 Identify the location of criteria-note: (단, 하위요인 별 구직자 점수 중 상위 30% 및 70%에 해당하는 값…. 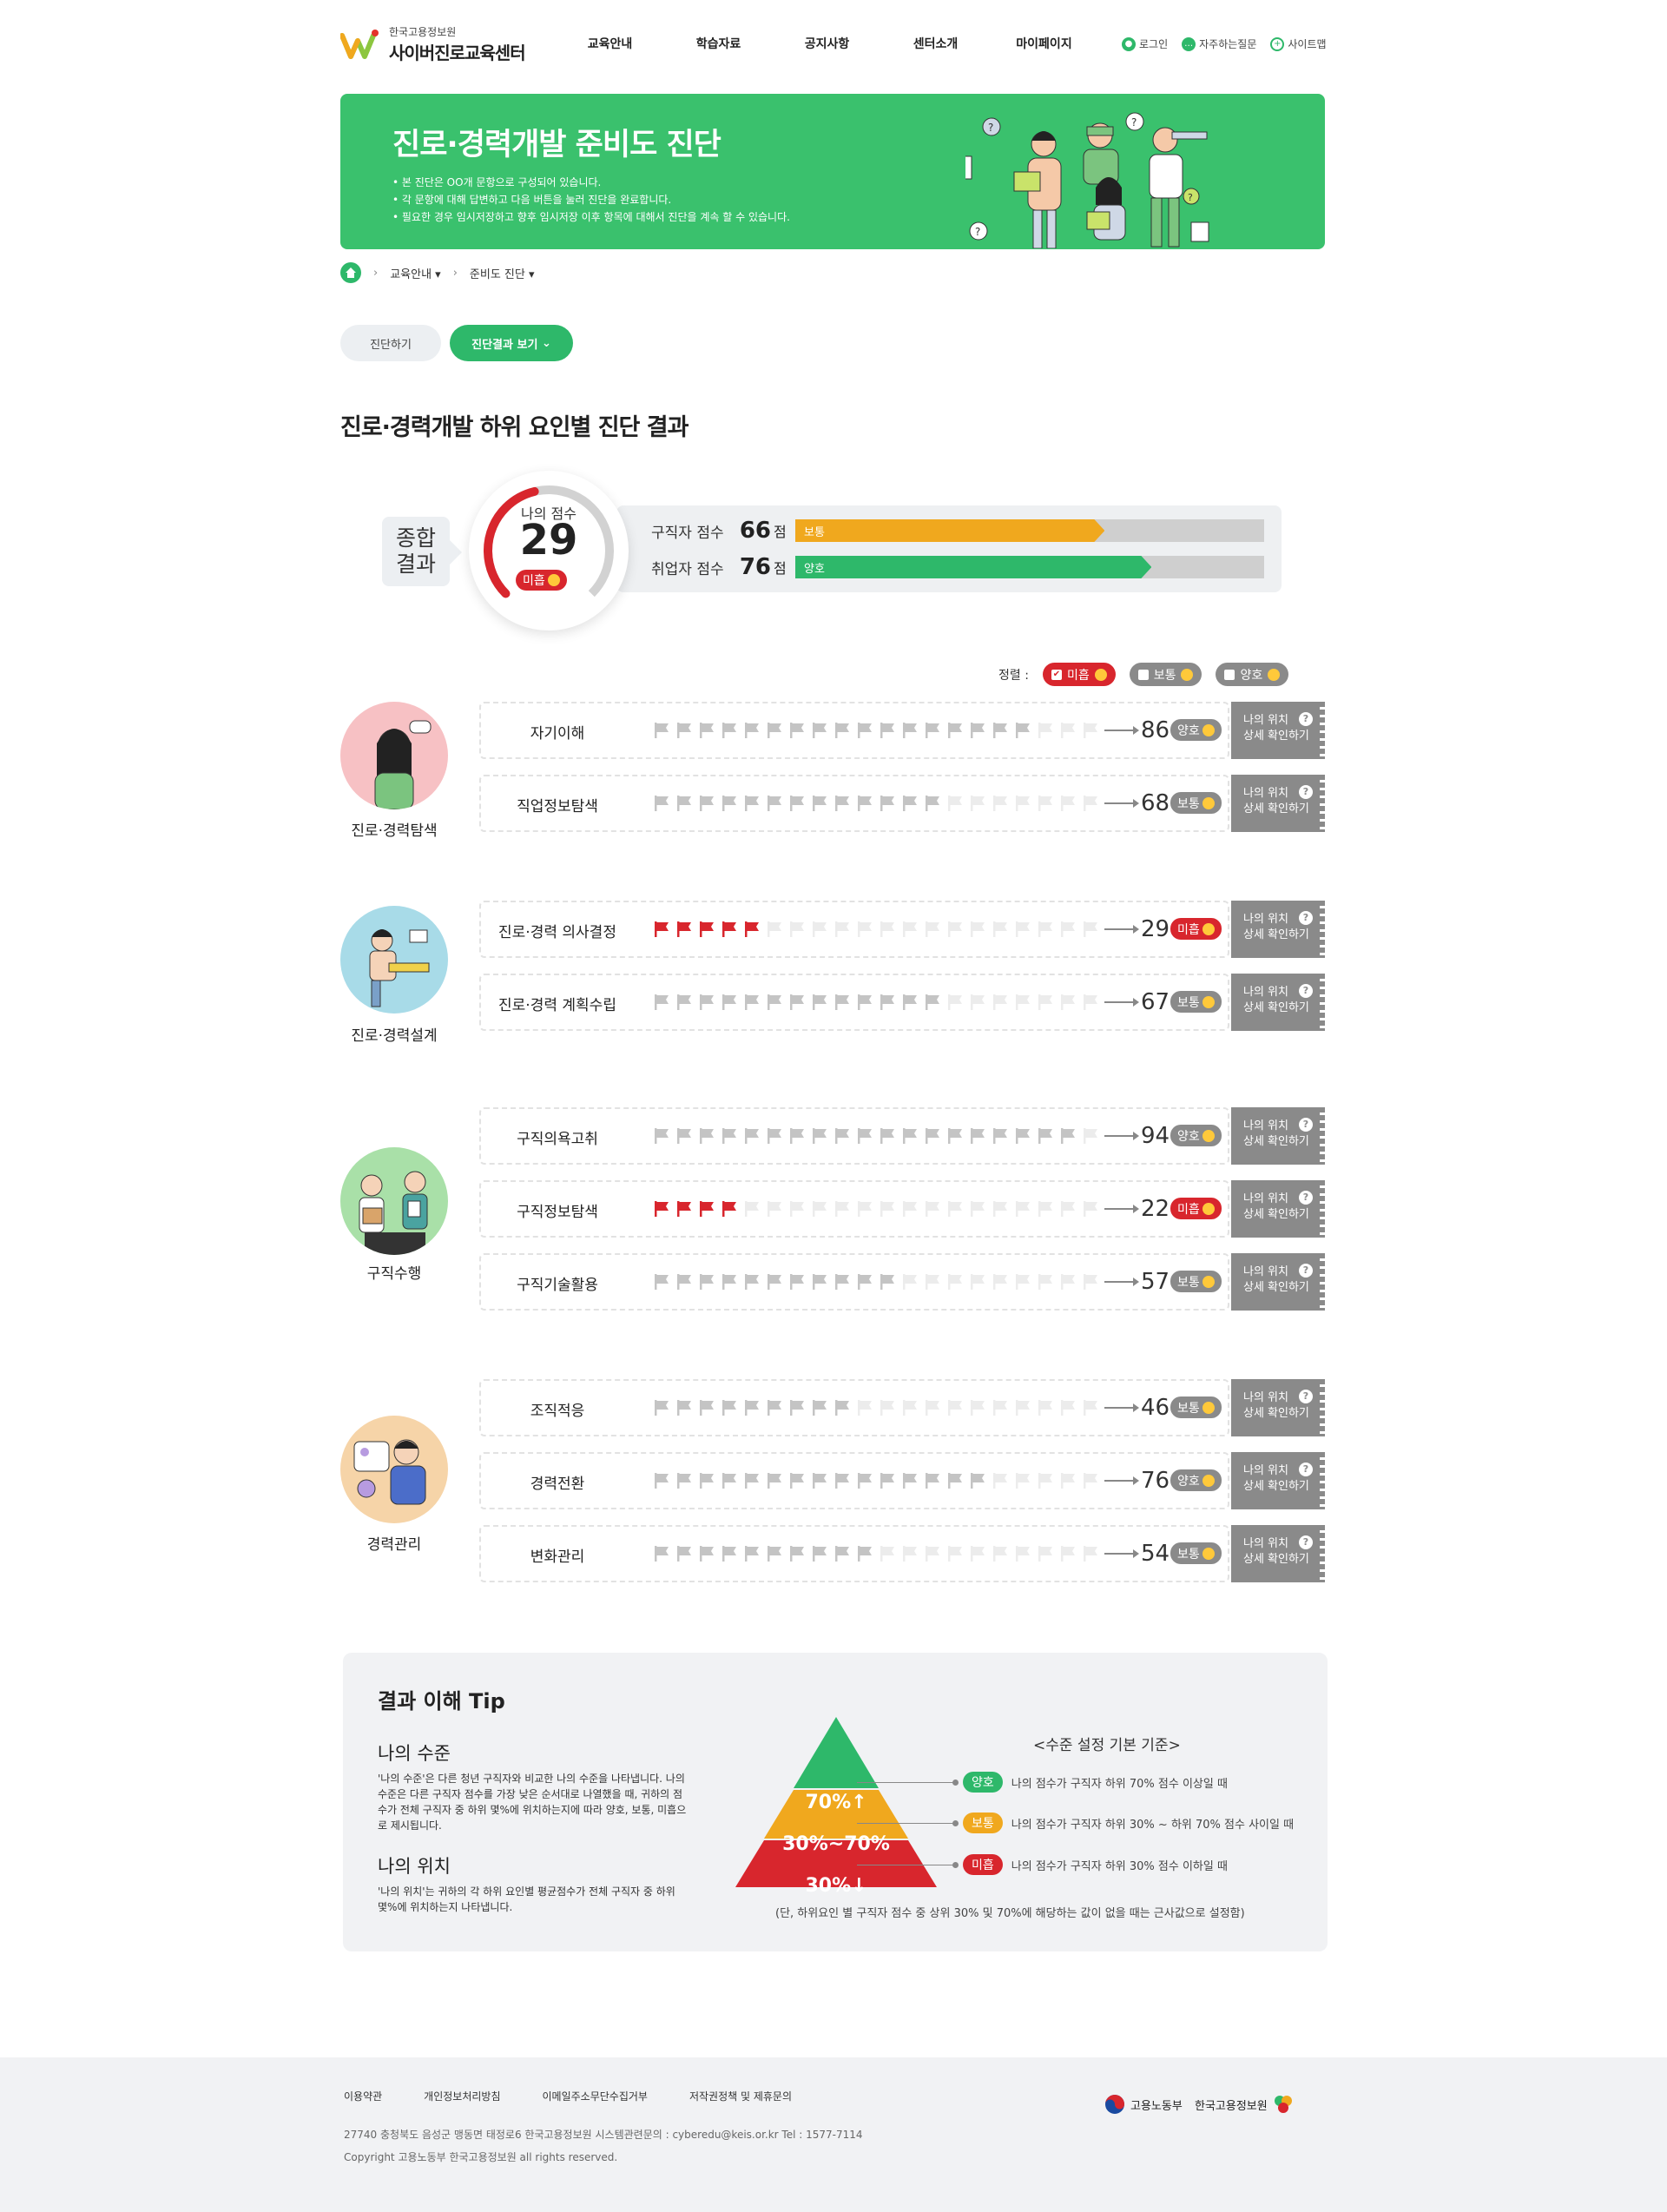
(1010, 1913).